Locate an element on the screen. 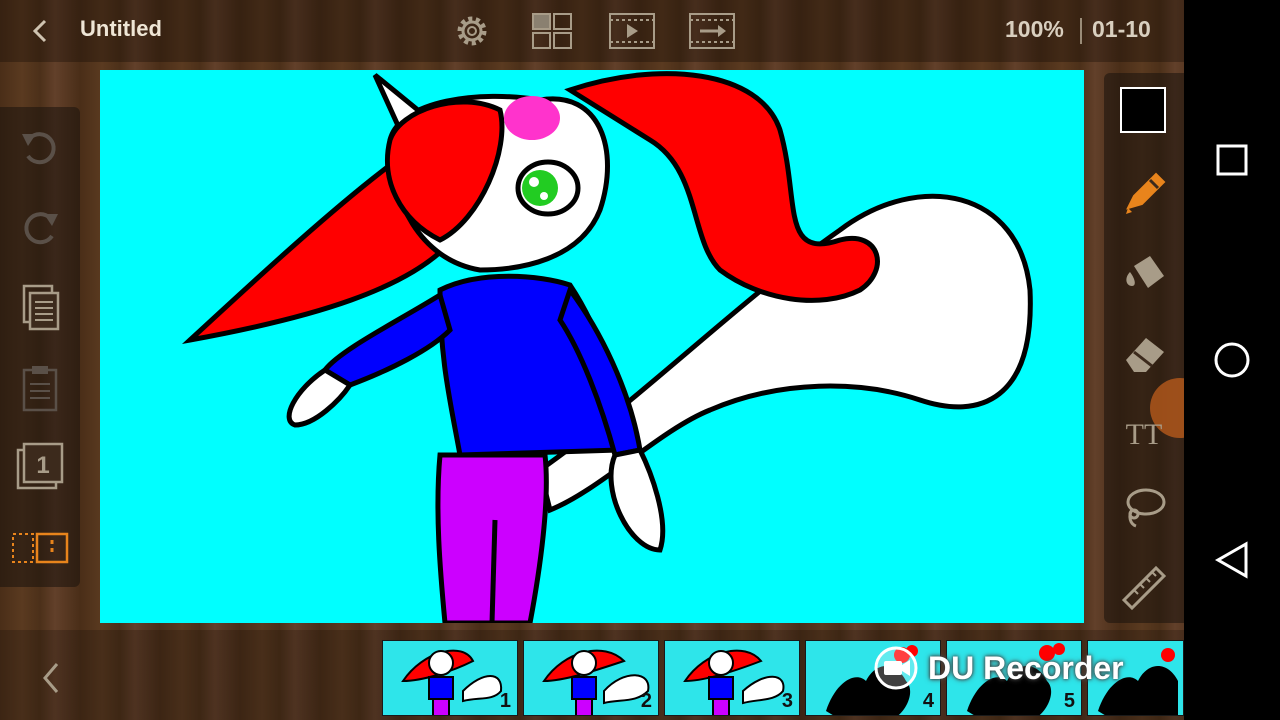 Image resolution: width=1280 pixels, height=720 pixels. frame-mode-button is located at coordinates (40, 548).